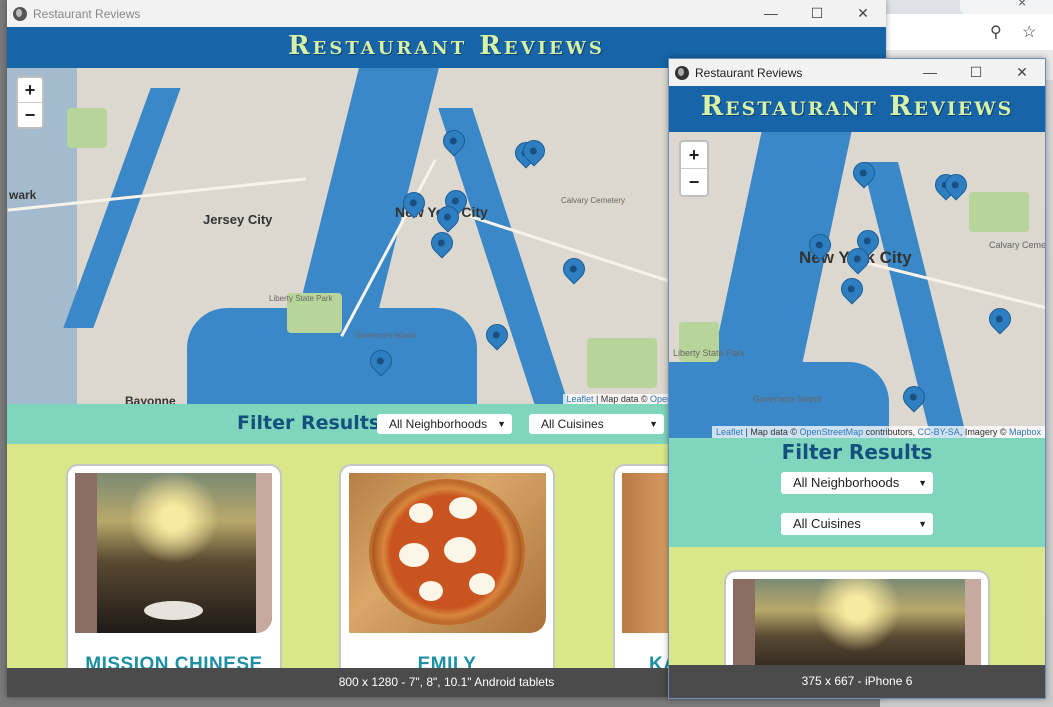  What do you see at coordinates (1025, 432) in the screenshot?
I see `mapbox-link: Mapbox` at bounding box center [1025, 432].